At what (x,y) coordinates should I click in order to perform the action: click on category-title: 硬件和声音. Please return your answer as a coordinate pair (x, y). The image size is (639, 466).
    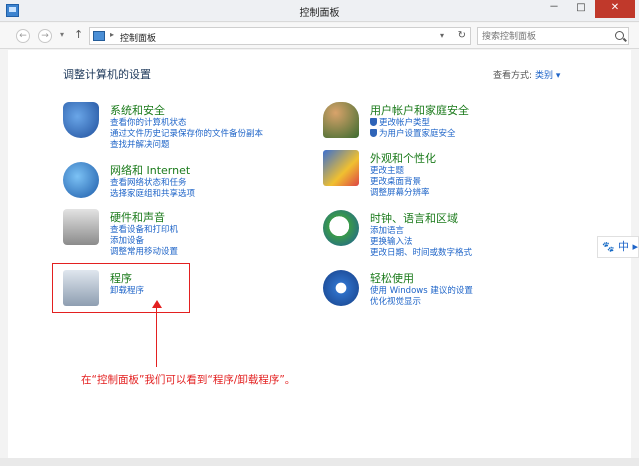
    Looking at the image, I should click on (137, 217).